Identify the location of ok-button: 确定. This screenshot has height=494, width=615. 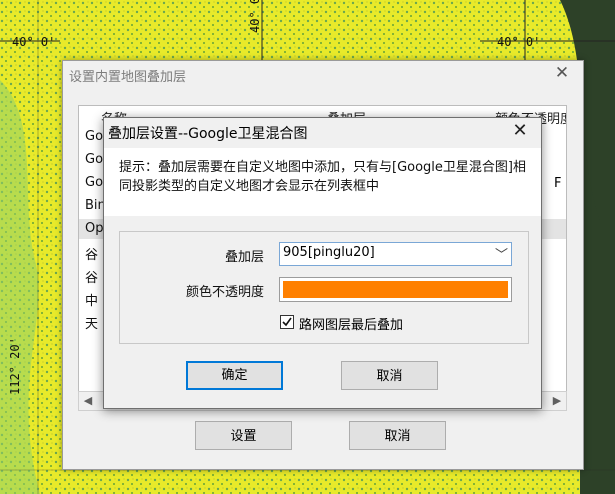
(234, 375).